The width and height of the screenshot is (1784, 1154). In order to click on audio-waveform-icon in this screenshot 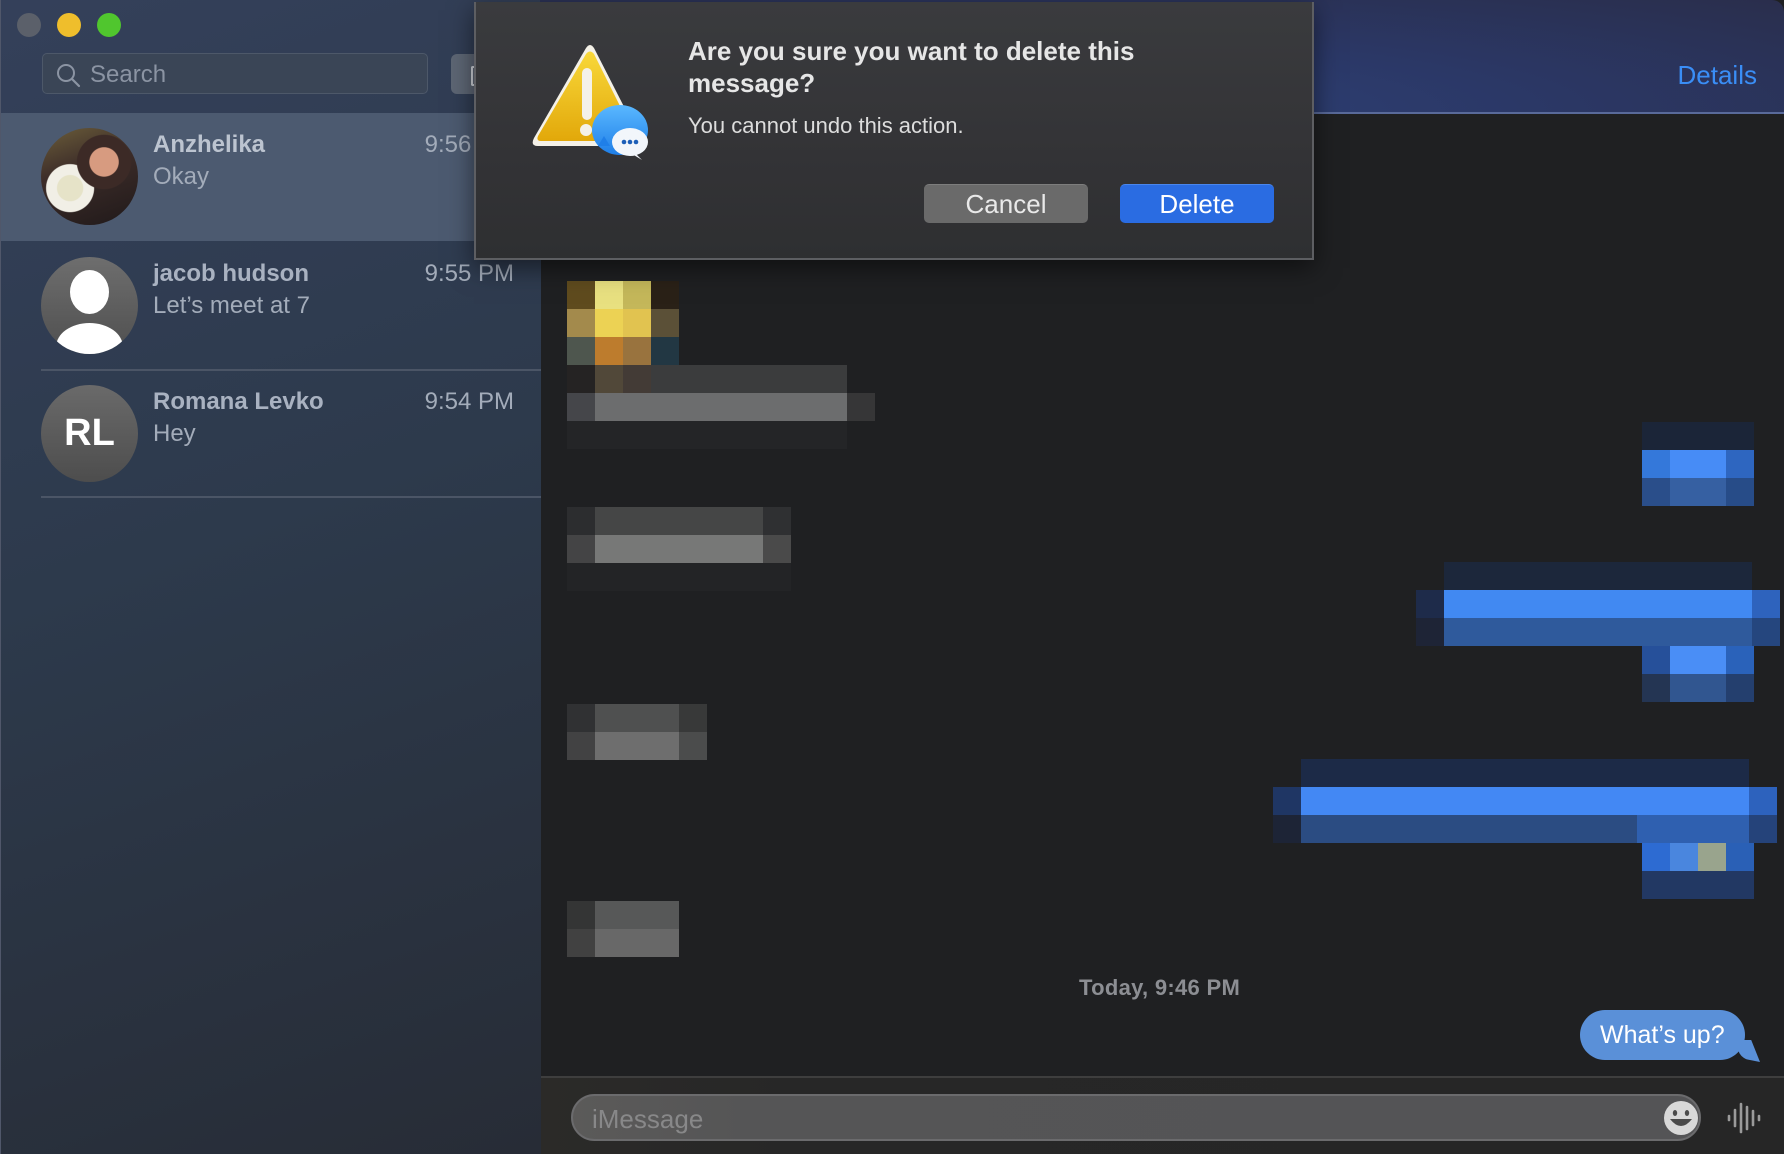, I will do `click(1744, 1118)`.